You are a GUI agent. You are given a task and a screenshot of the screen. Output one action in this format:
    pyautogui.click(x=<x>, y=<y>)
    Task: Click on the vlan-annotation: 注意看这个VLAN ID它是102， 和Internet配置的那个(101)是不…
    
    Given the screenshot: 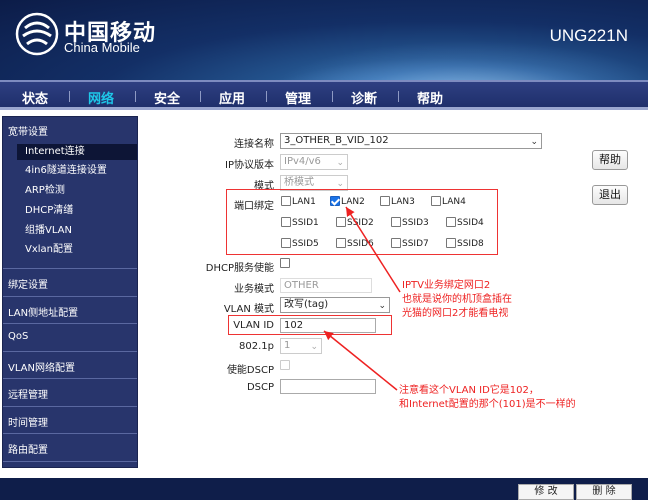 What is the action you would take?
    pyautogui.click(x=487, y=397)
    